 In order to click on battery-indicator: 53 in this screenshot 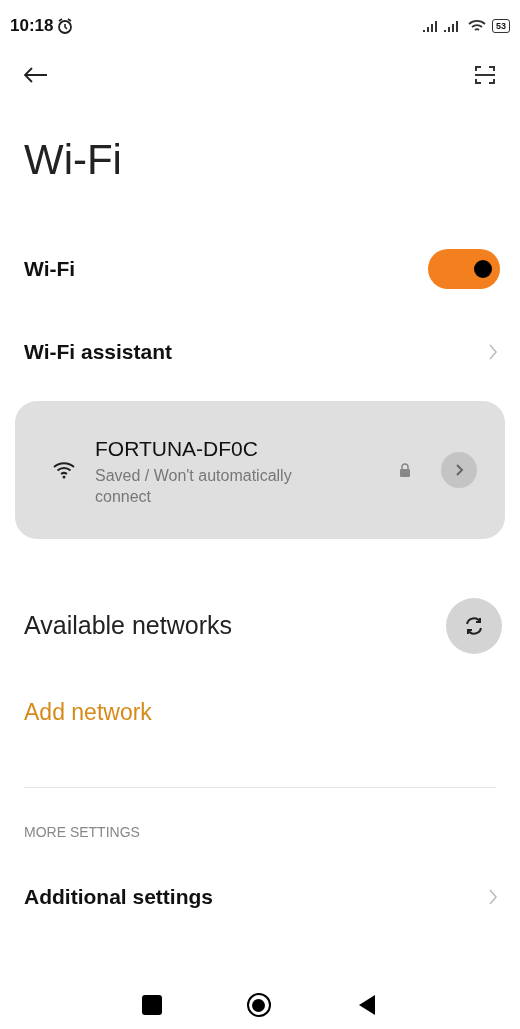, I will do `click(501, 26)`.